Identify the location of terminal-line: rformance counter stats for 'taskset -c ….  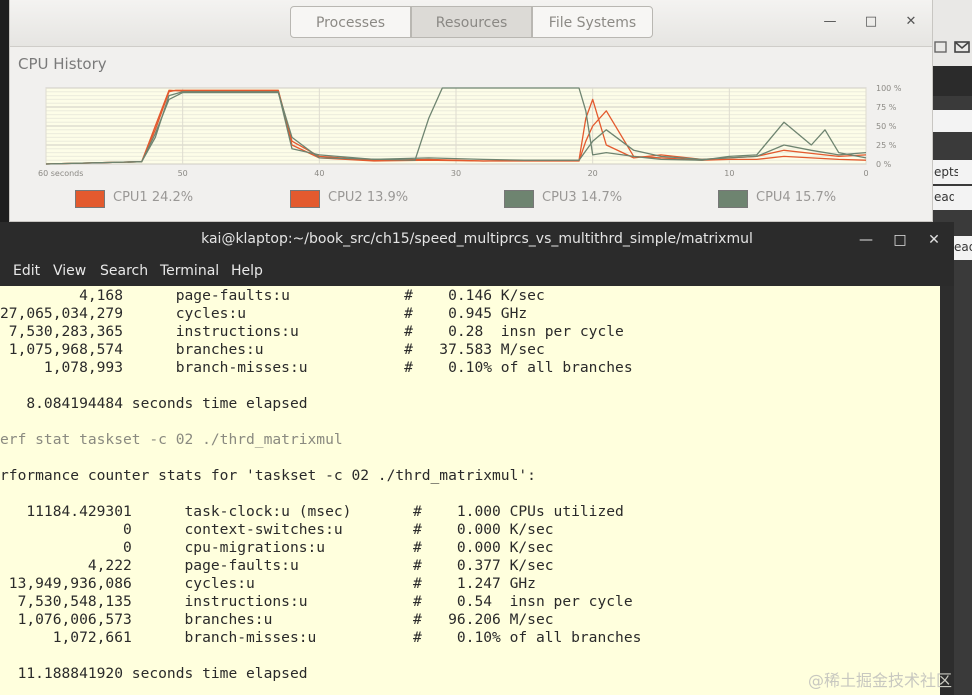
(268, 475).